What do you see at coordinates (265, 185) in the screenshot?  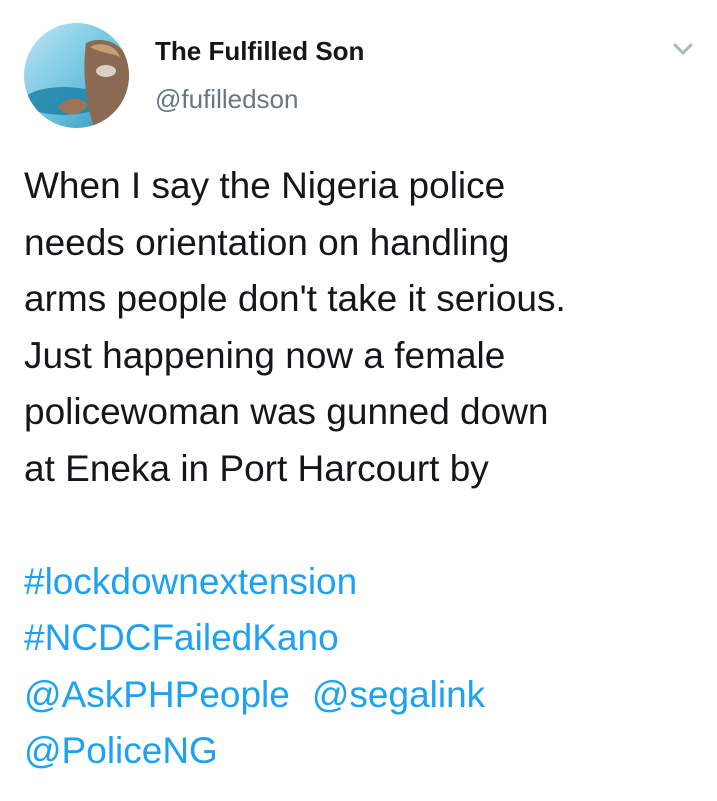 I see `tweet-text-line: When I say the Nigeria police` at bounding box center [265, 185].